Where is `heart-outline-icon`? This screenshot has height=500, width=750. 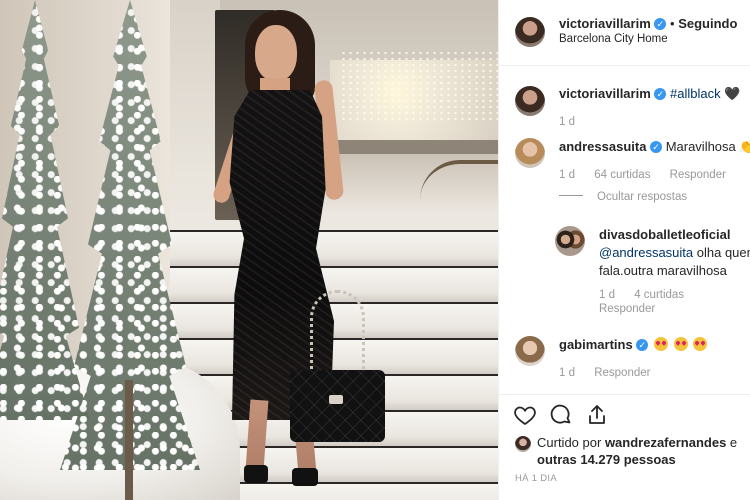
heart-outline-icon is located at coordinates (525, 415).